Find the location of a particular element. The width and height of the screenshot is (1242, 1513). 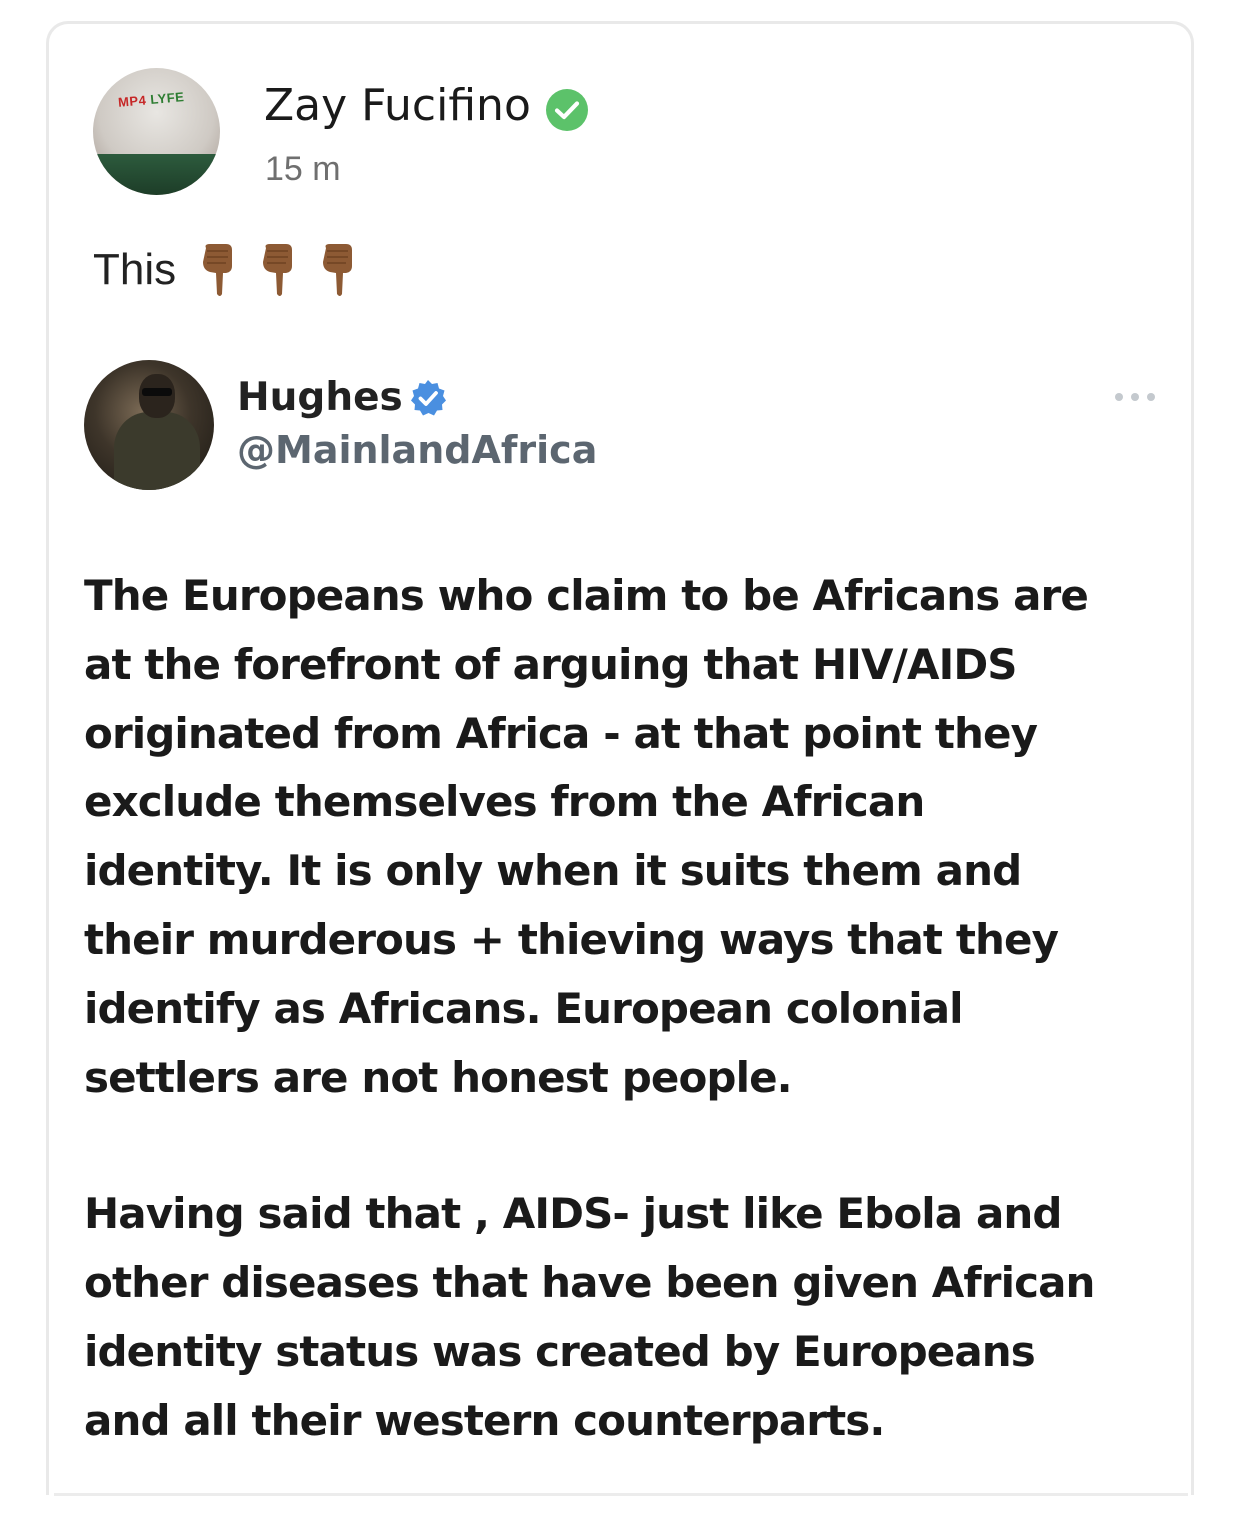

quoted-author-handle: @MainlandAfrica is located at coordinates (417, 450).